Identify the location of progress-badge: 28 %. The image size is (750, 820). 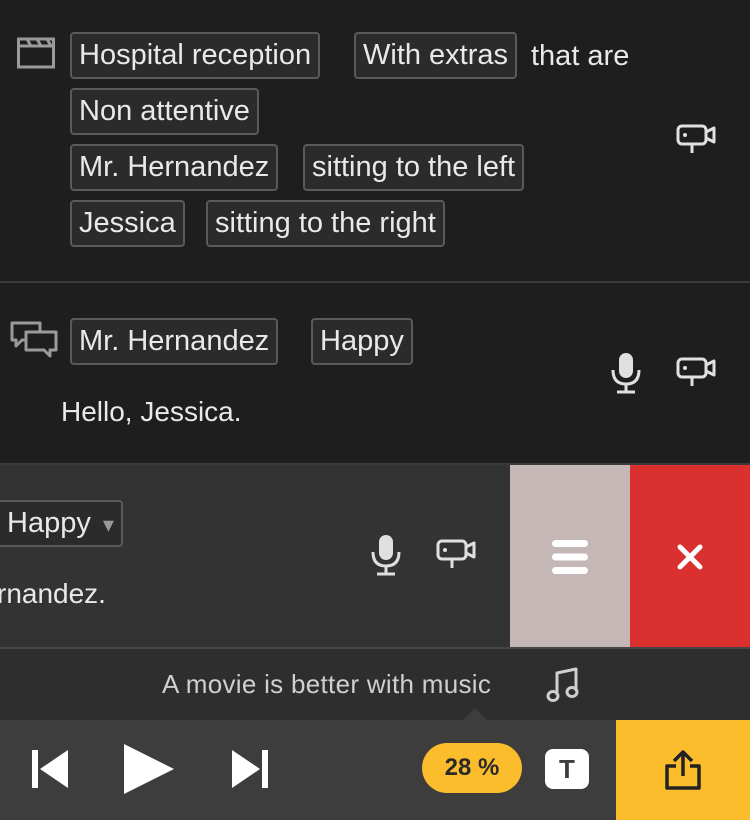
(472, 768).